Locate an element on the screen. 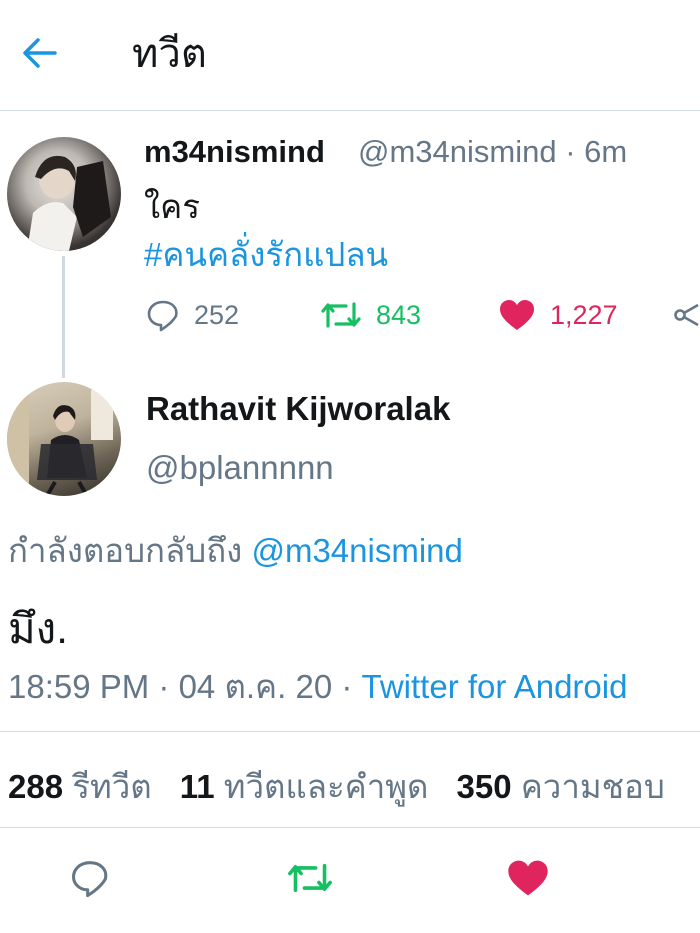  hashtag-link: #คนคลั่งรักแปลน is located at coordinates (266, 254).